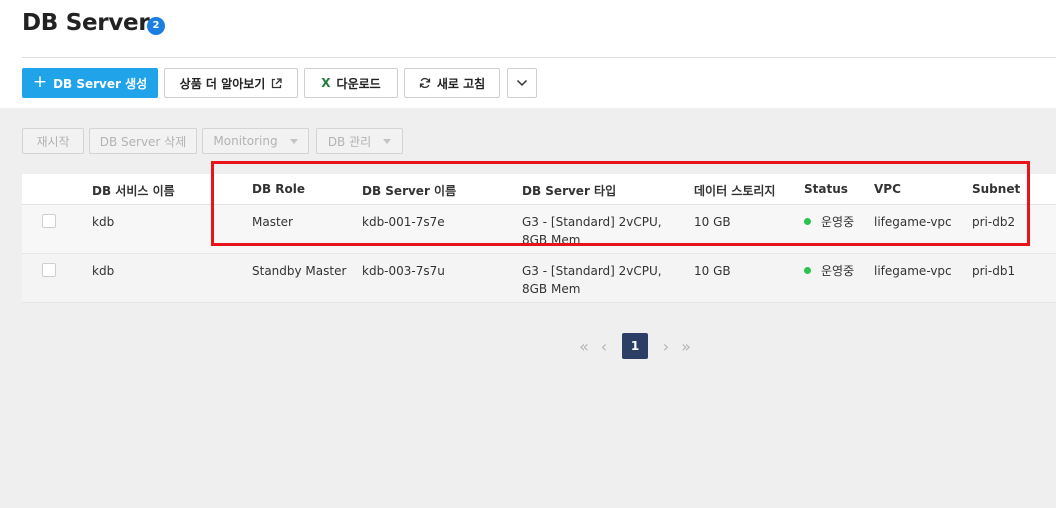  I want to click on refresh-label: 새로 고침, so click(461, 83).